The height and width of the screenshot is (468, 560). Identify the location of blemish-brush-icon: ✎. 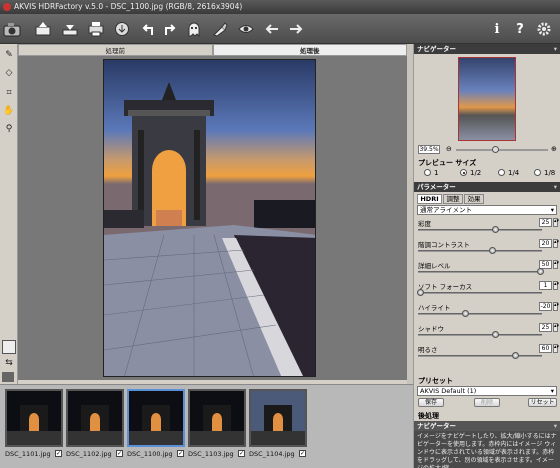
(9, 55).